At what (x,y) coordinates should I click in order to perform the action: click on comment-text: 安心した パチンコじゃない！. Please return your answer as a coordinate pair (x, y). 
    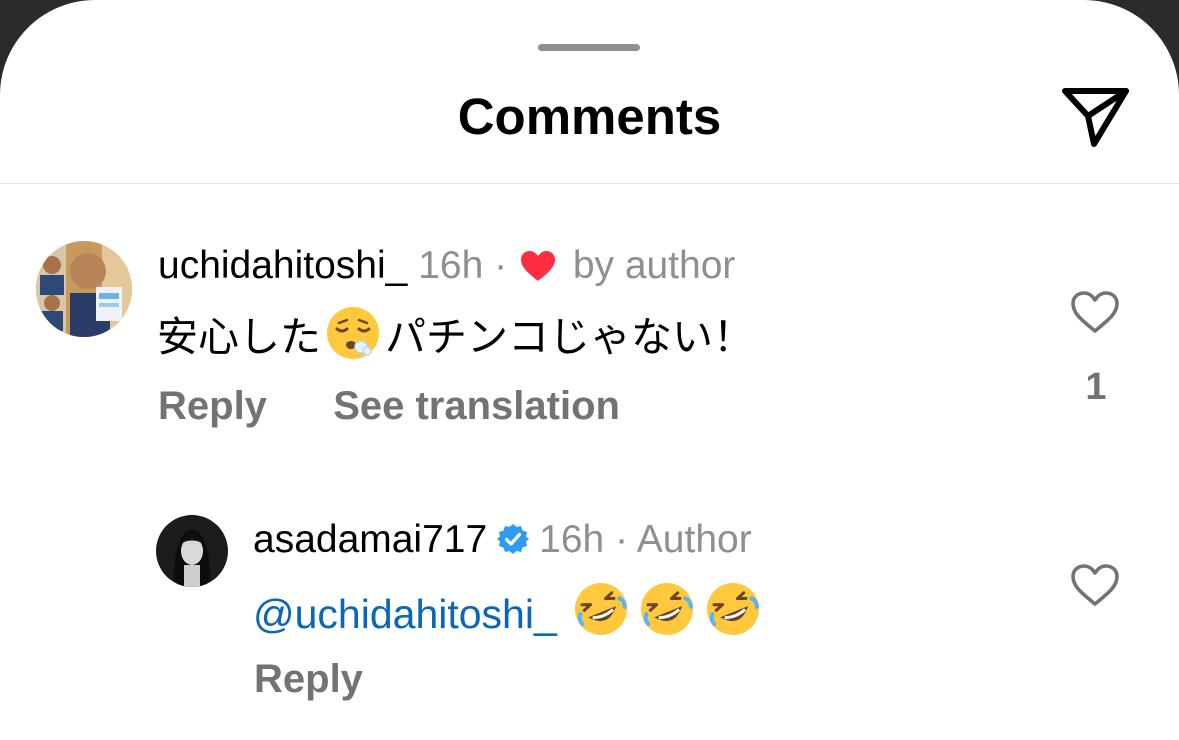
    Looking at the image, I should click on (455, 339).